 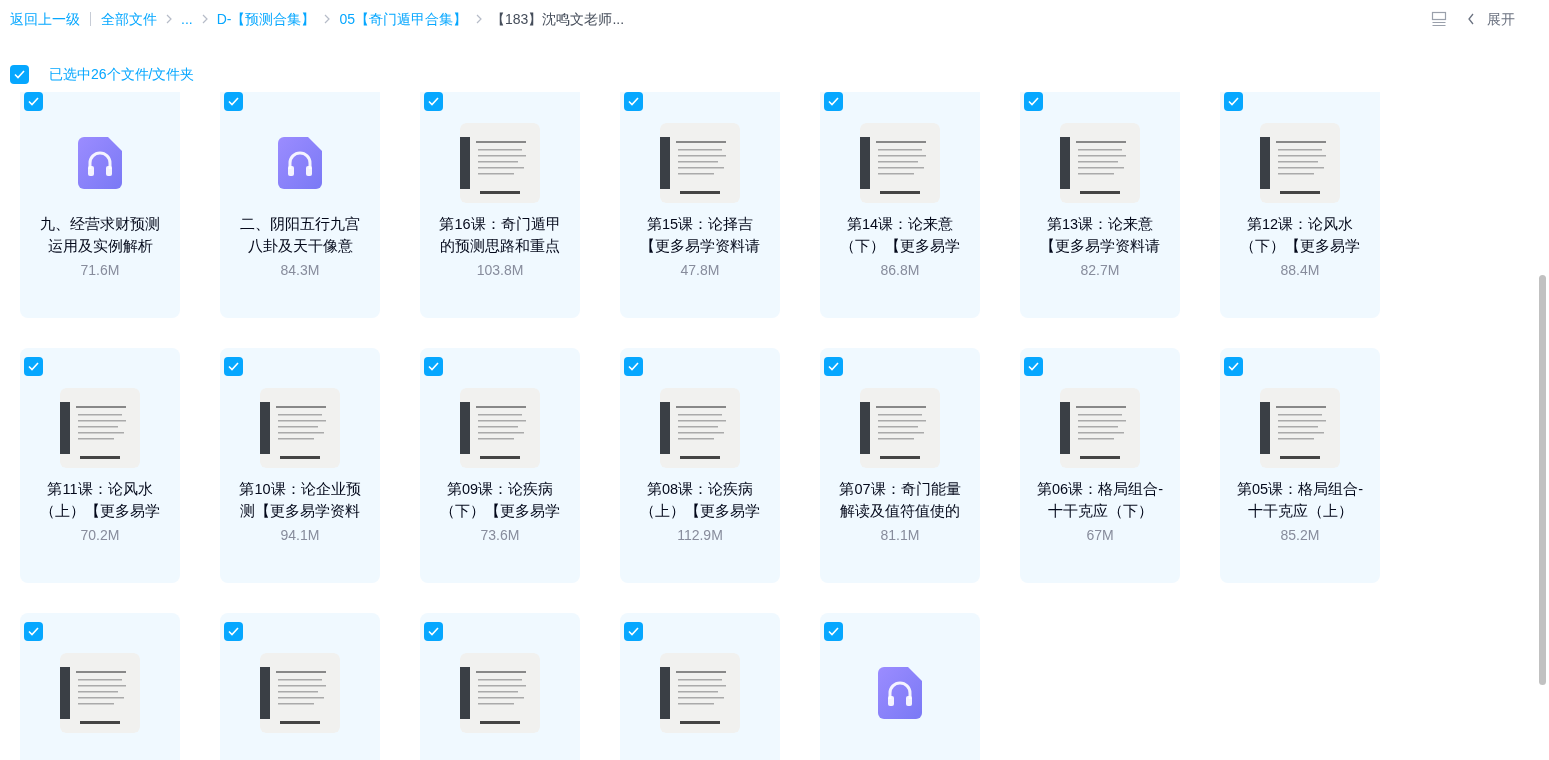 I want to click on file-size: 47.8M, so click(x=700, y=270).